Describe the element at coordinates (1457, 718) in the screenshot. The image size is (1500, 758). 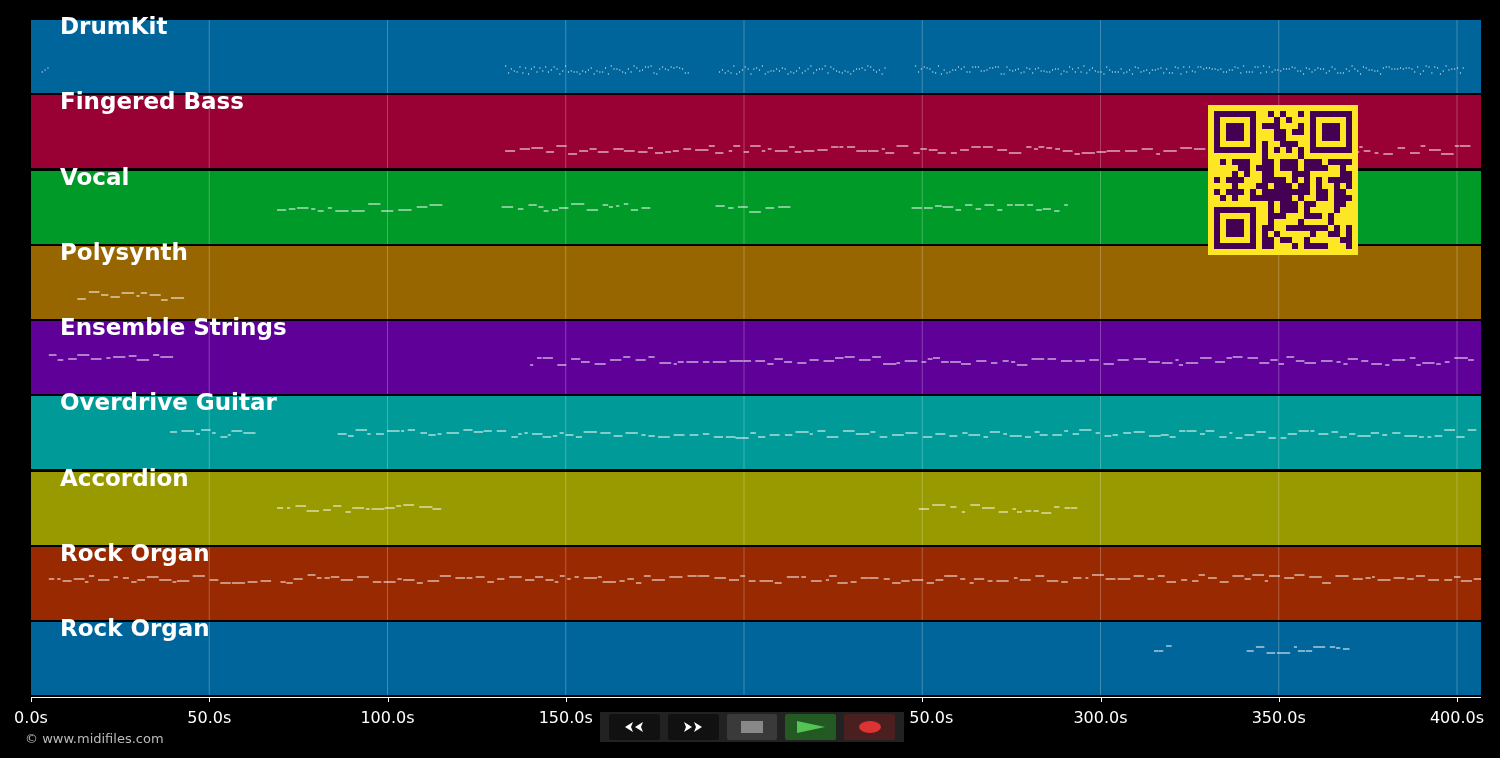
I see `time-label: 400.0s` at that location.